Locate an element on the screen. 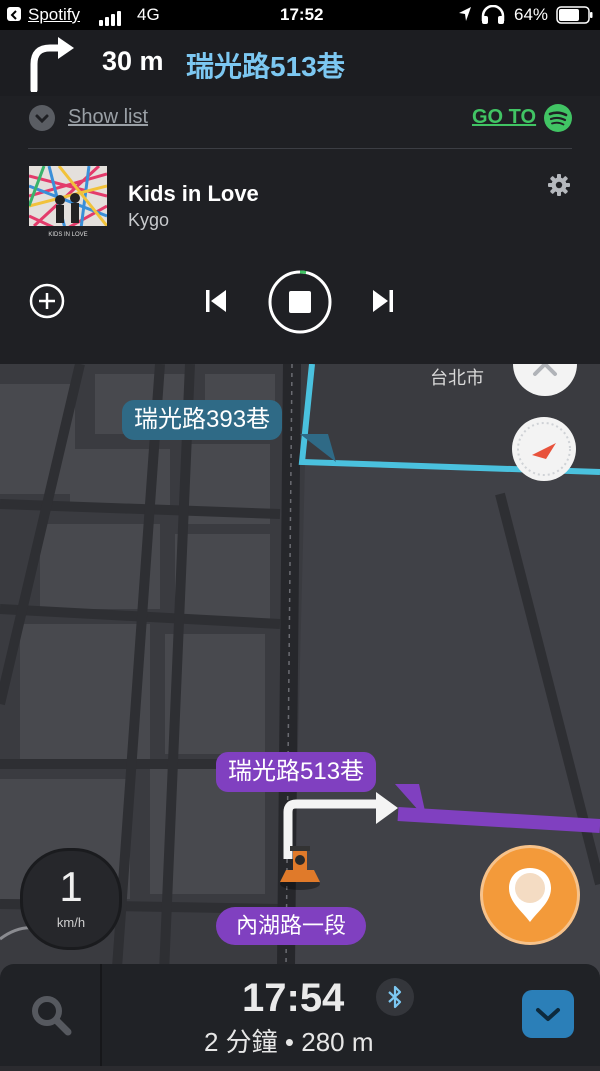  turn-instruction-bar: 30 m 瑞光路513巷 is located at coordinates (300, 63).